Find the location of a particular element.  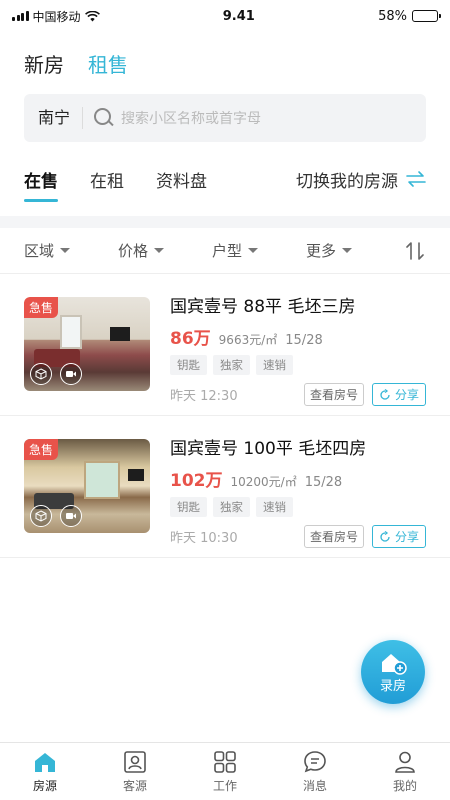

section-divider is located at coordinates (225, 222).